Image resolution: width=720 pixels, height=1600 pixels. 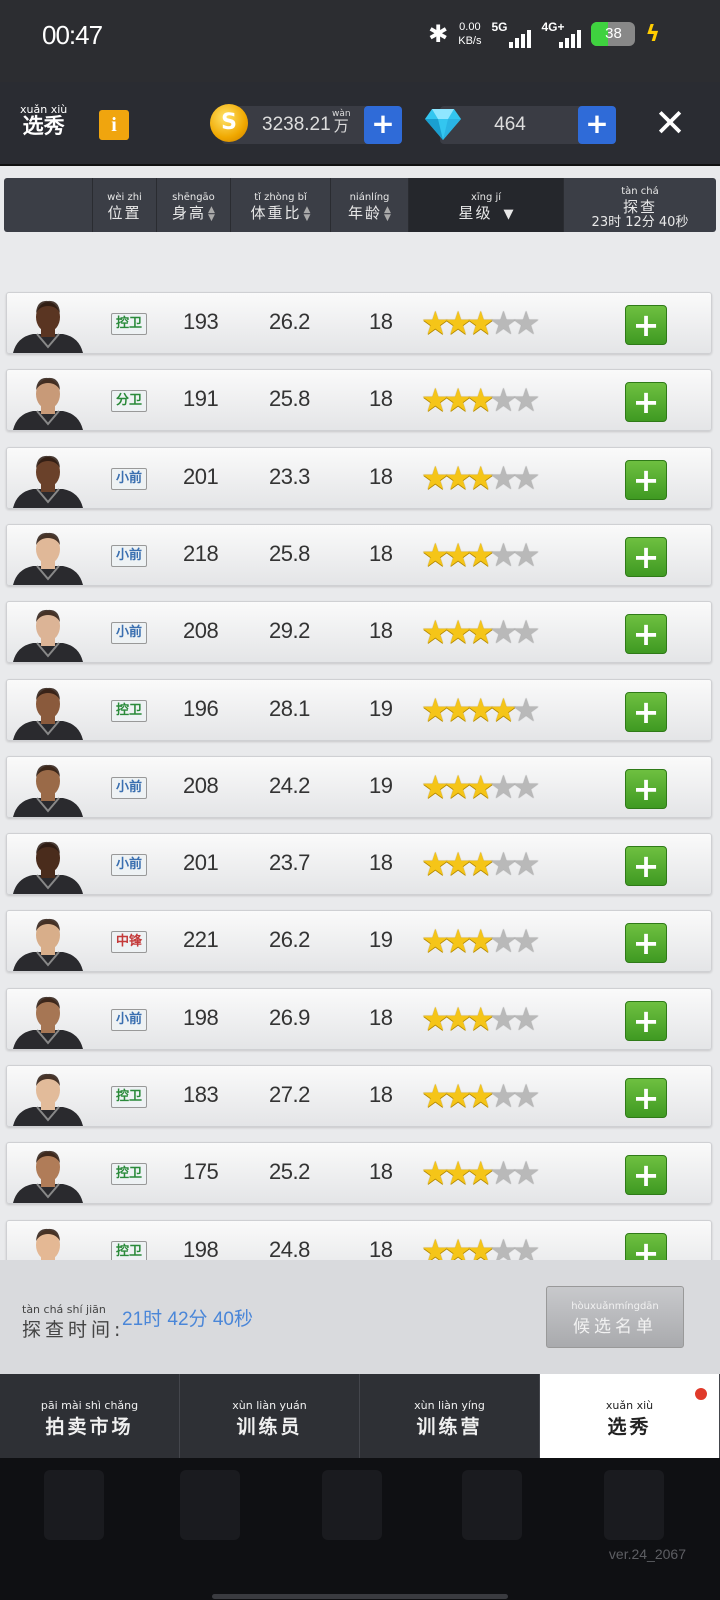 What do you see at coordinates (359, 554) in the screenshot?
I see `player-row: 小前 218 25.8 18 ★ ★ ★ ★ ★ +` at bounding box center [359, 554].